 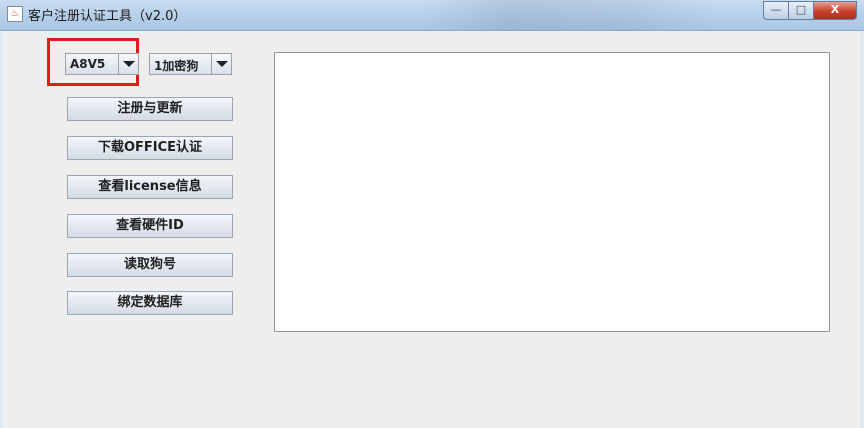 I want to click on version-select: A8V5, so click(x=102, y=64).